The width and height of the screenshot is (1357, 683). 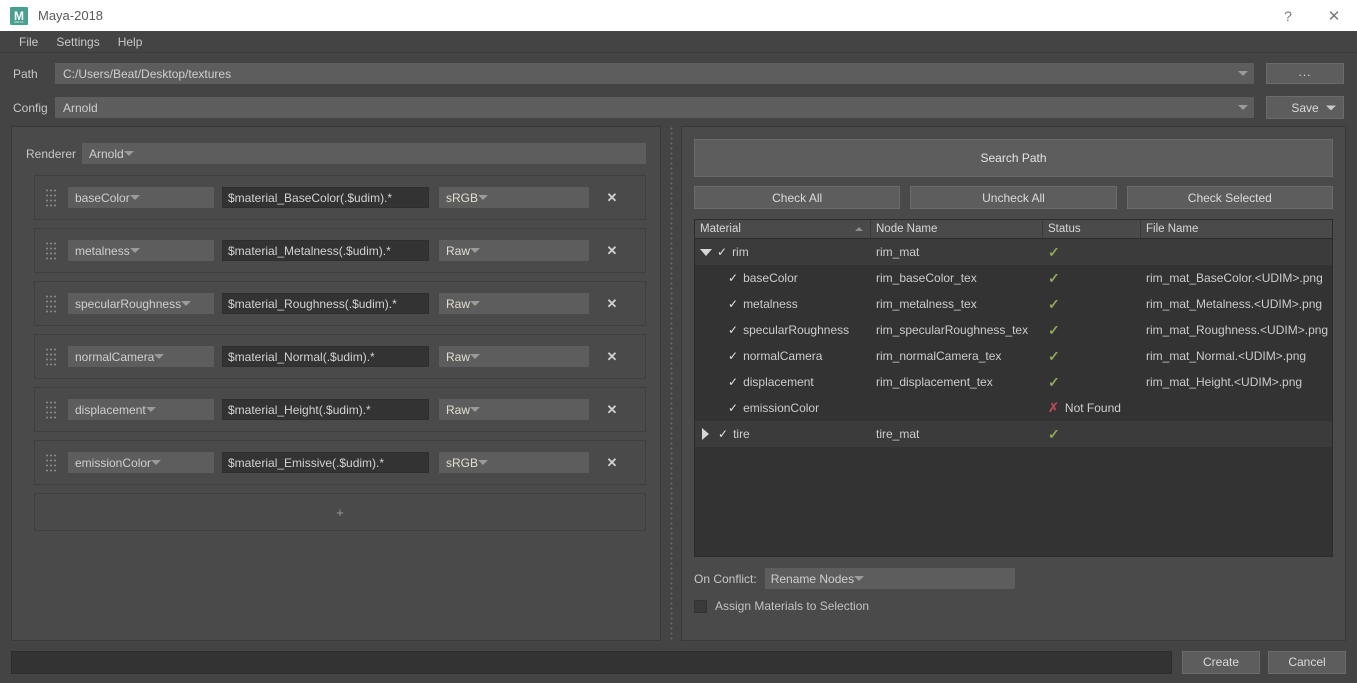 What do you see at coordinates (1288, 15) in the screenshot?
I see `help-icon: ?` at bounding box center [1288, 15].